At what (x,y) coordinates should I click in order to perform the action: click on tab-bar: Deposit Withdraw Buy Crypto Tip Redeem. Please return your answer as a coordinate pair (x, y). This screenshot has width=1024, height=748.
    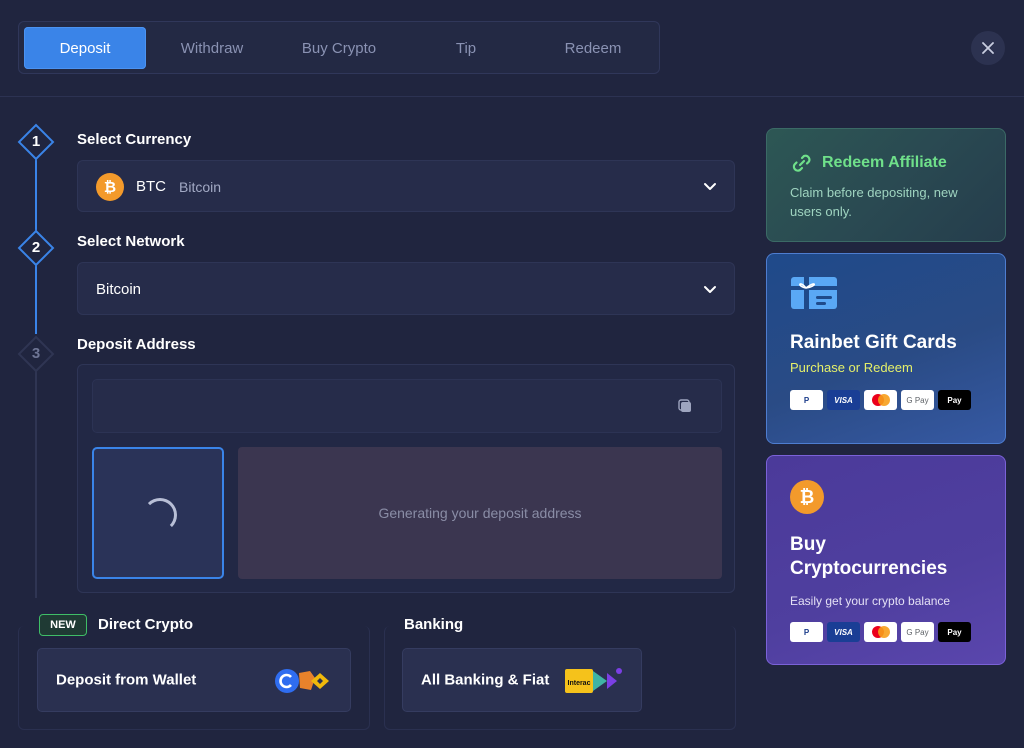
    Looking at the image, I should click on (339, 47).